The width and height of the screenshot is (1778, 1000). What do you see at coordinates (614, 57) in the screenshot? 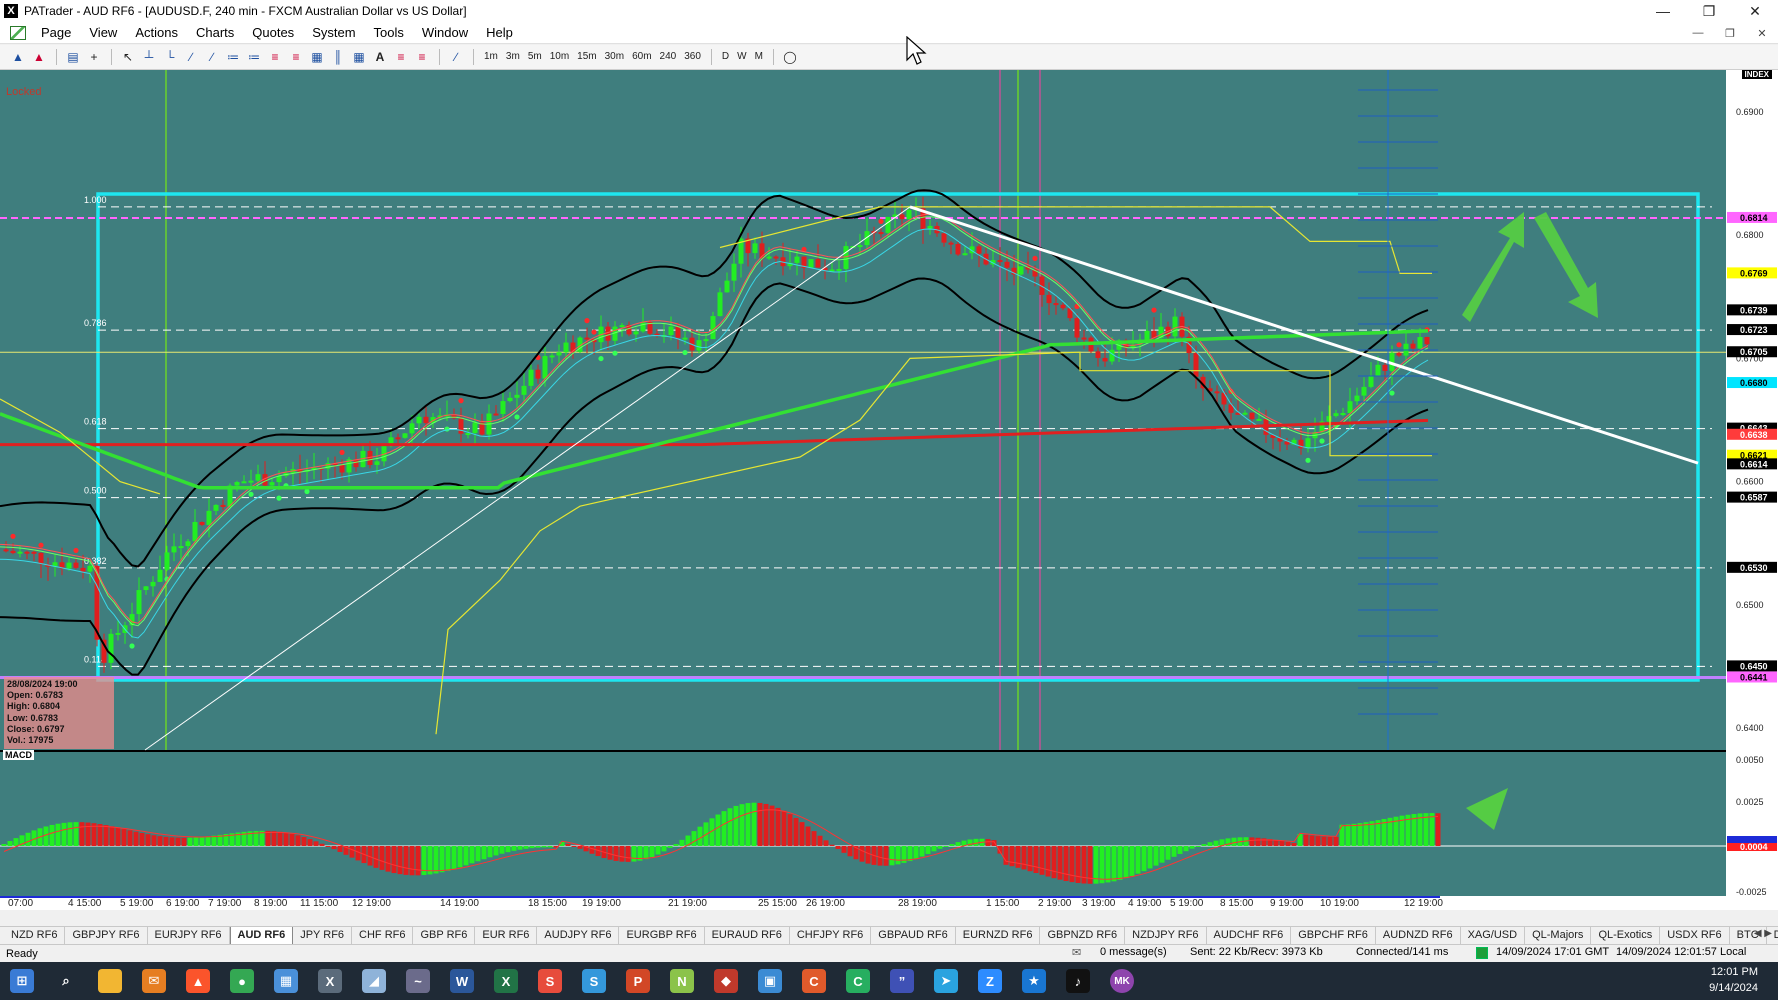
I see `timeframe-30m: 30m` at bounding box center [614, 57].